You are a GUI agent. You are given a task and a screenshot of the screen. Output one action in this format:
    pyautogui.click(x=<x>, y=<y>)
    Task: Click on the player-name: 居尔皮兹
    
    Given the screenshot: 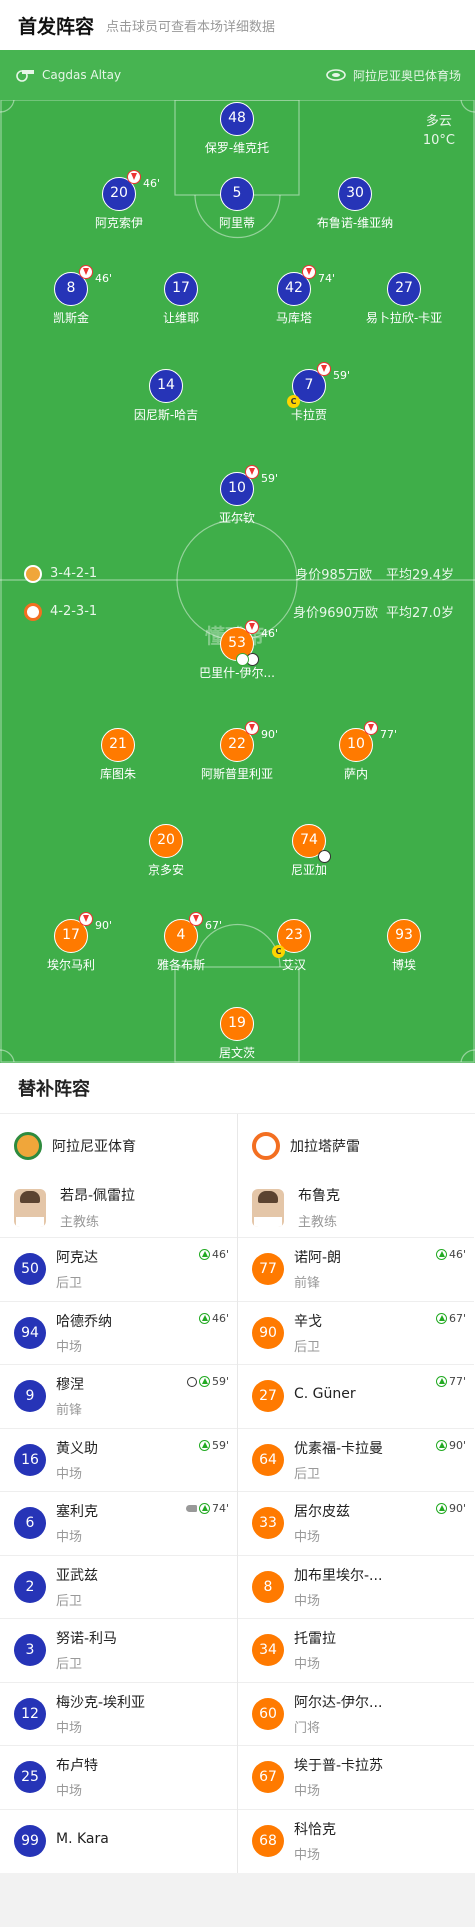 What is the action you would take?
    pyautogui.click(x=322, y=1512)
    